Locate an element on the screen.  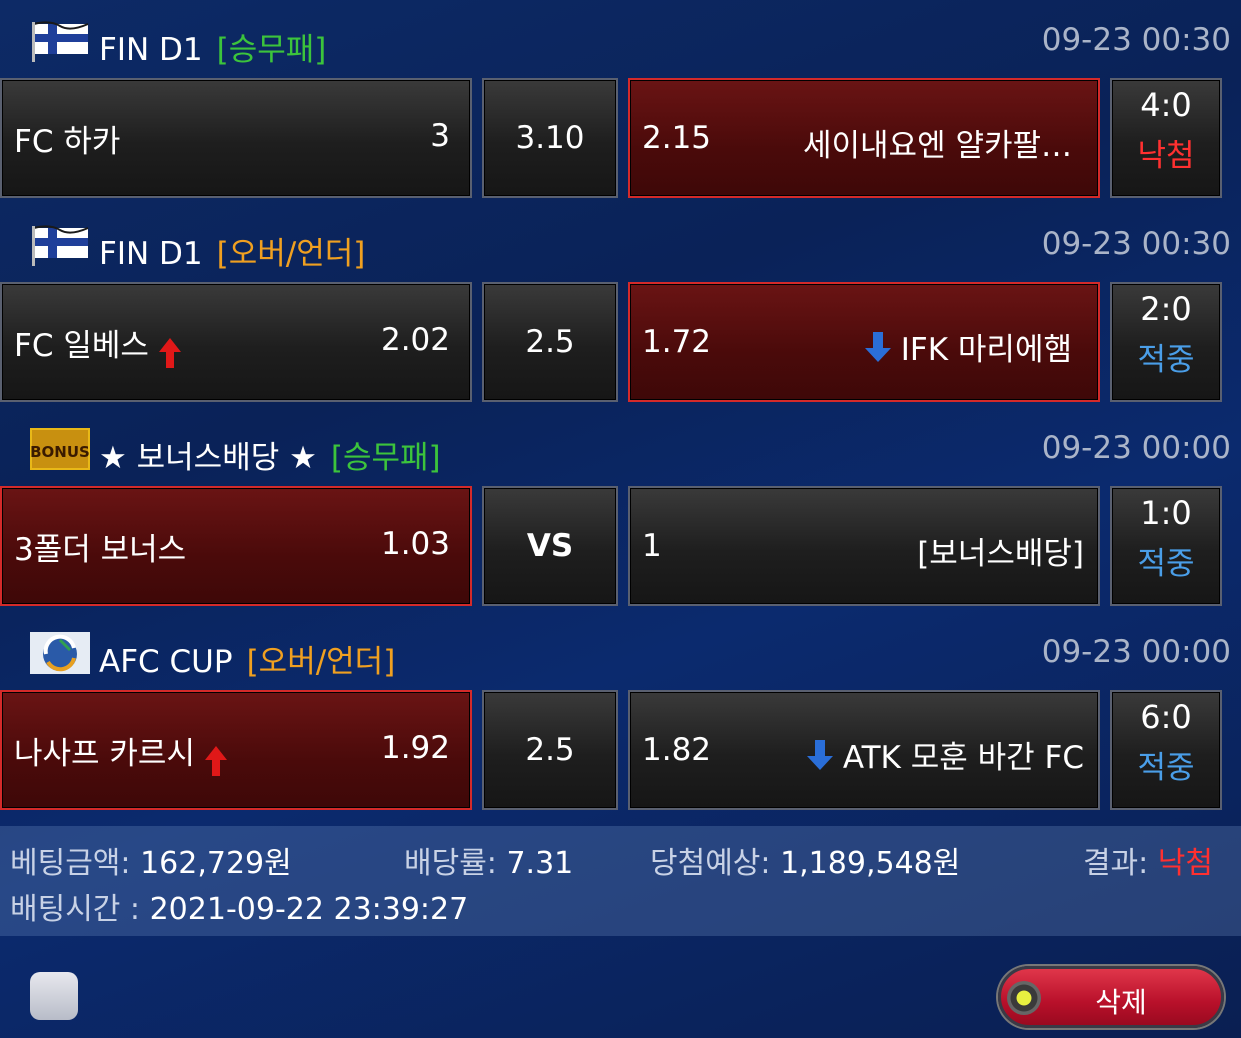
away-team-cell: 1.72 IFK 마리에햄 is located at coordinates (864, 342).